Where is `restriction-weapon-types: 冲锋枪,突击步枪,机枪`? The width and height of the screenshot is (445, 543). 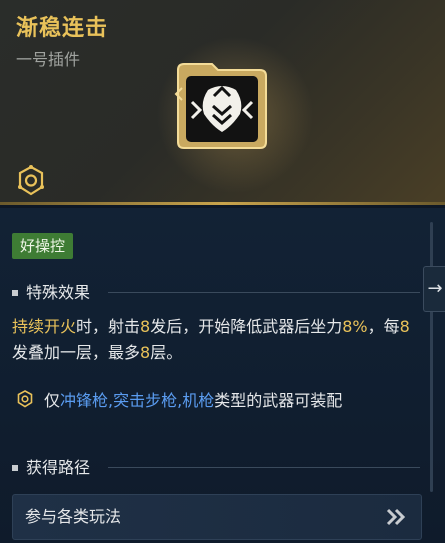
restriction-weapon-types: 冲锋枪,突击步枪,机枪 is located at coordinates (137, 400).